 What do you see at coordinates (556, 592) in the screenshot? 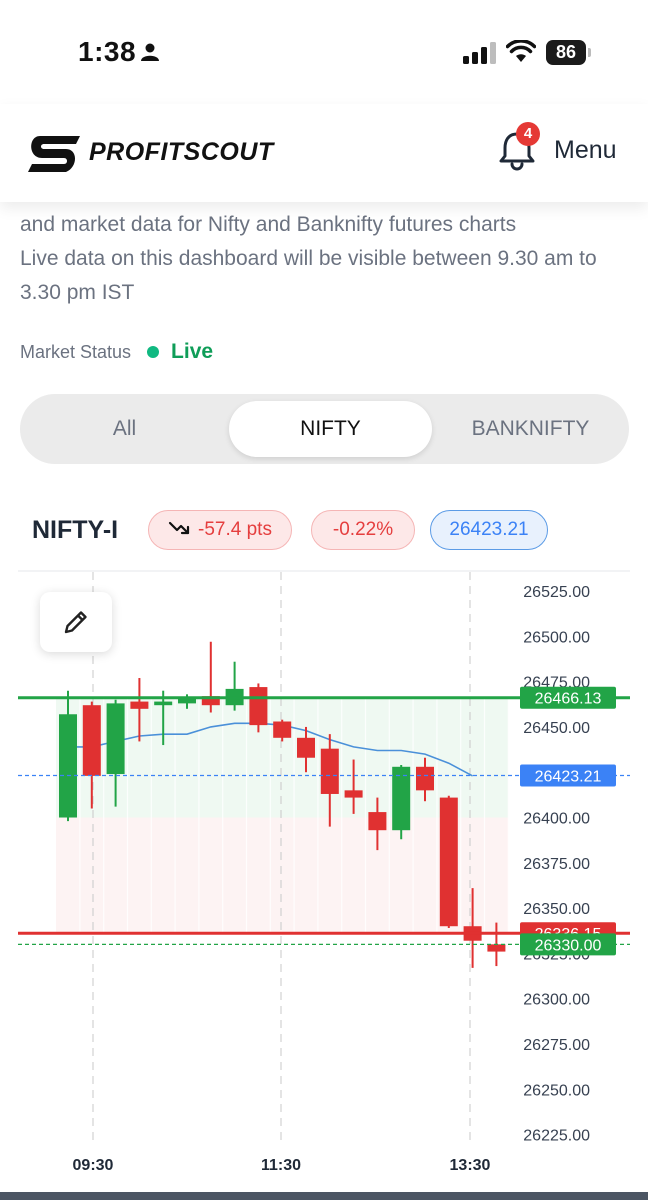
I see `y-tick-label: 26525.00` at bounding box center [556, 592].